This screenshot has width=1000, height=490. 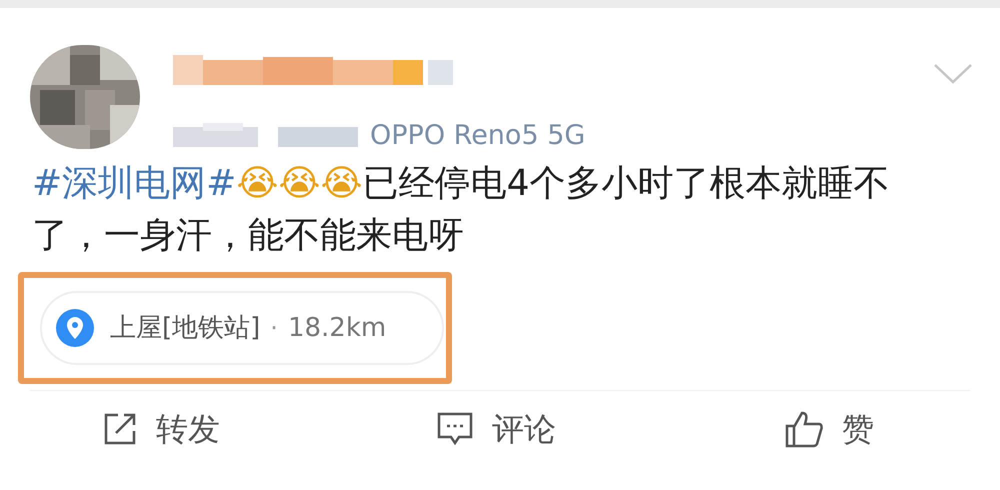 I want to click on chevron-down-icon, so click(x=953, y=74).